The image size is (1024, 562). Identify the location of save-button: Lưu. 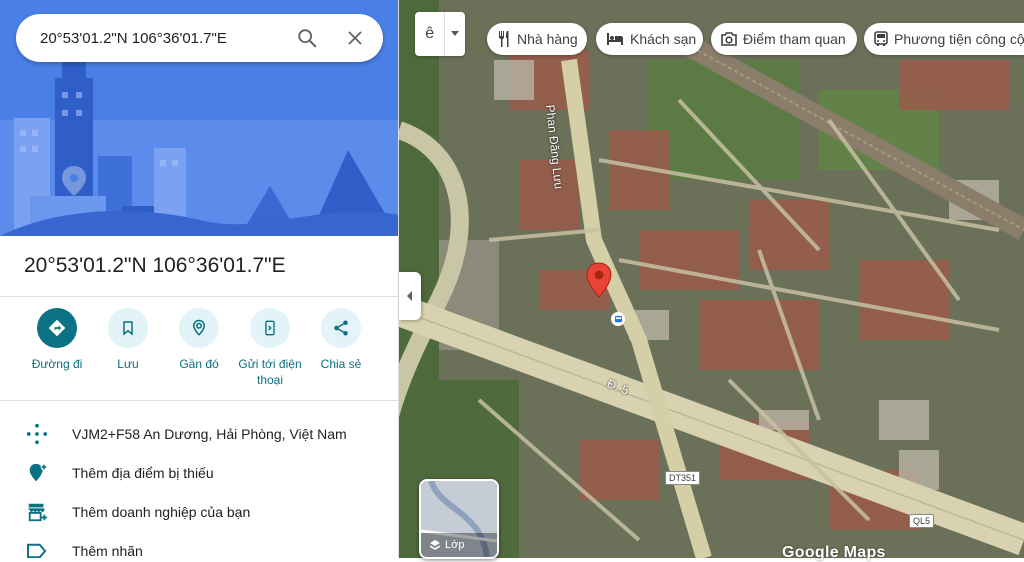
(128, 340).